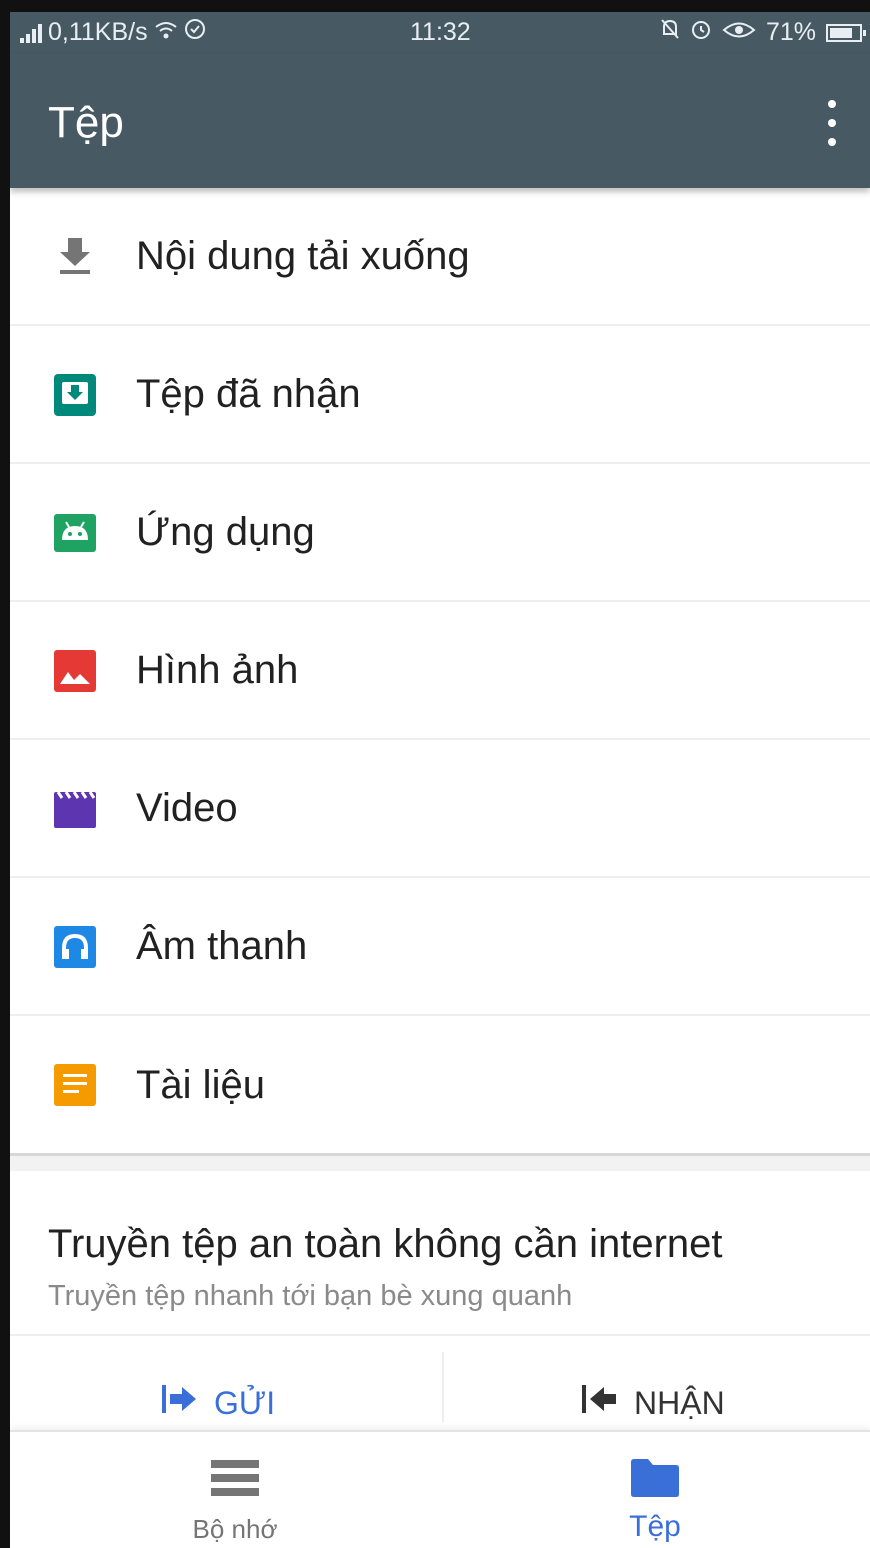 Image resolution: width=870 pixels, height=1548 pixels. What do you see at coordinates (225, 531) in the screenshot?
I see `list-item-label: Ứng dụng` at bounding box center [225, 531].